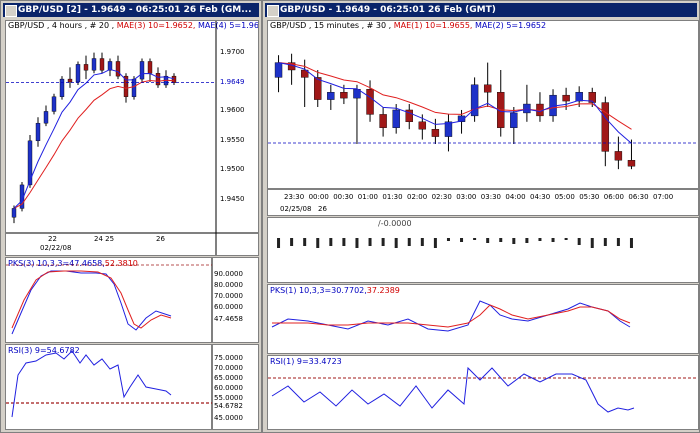 The height and width of the screenshot is (433, 700). Describe the element at coordinates (232, 110) in the screenshot. I see `left-price-tick: 1.9600` at that location.